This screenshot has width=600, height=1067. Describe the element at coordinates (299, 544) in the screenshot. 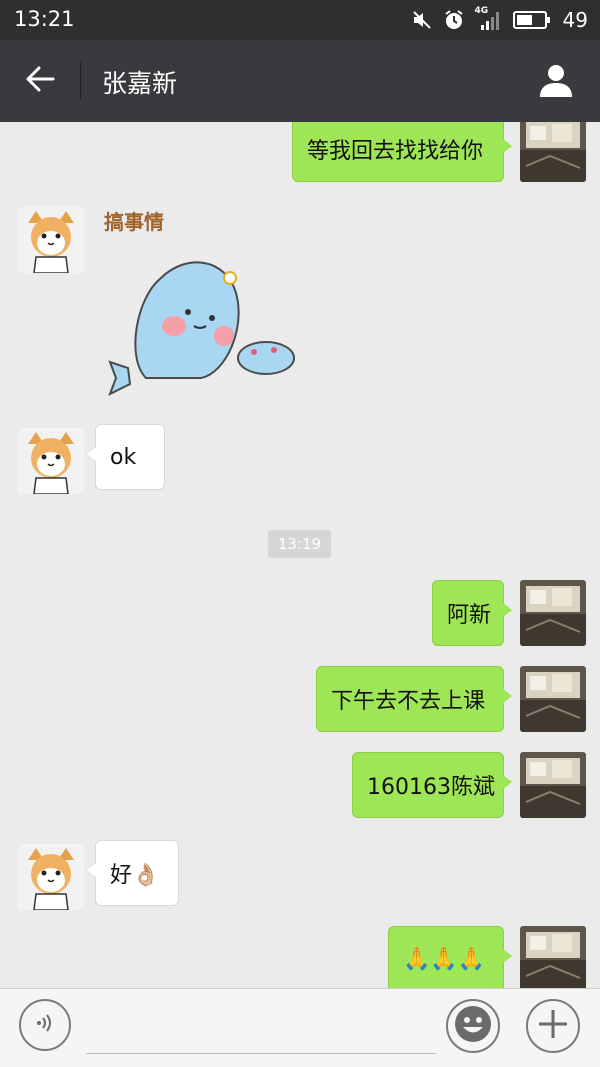

I see `message-timestamp: 13:19` at that location.